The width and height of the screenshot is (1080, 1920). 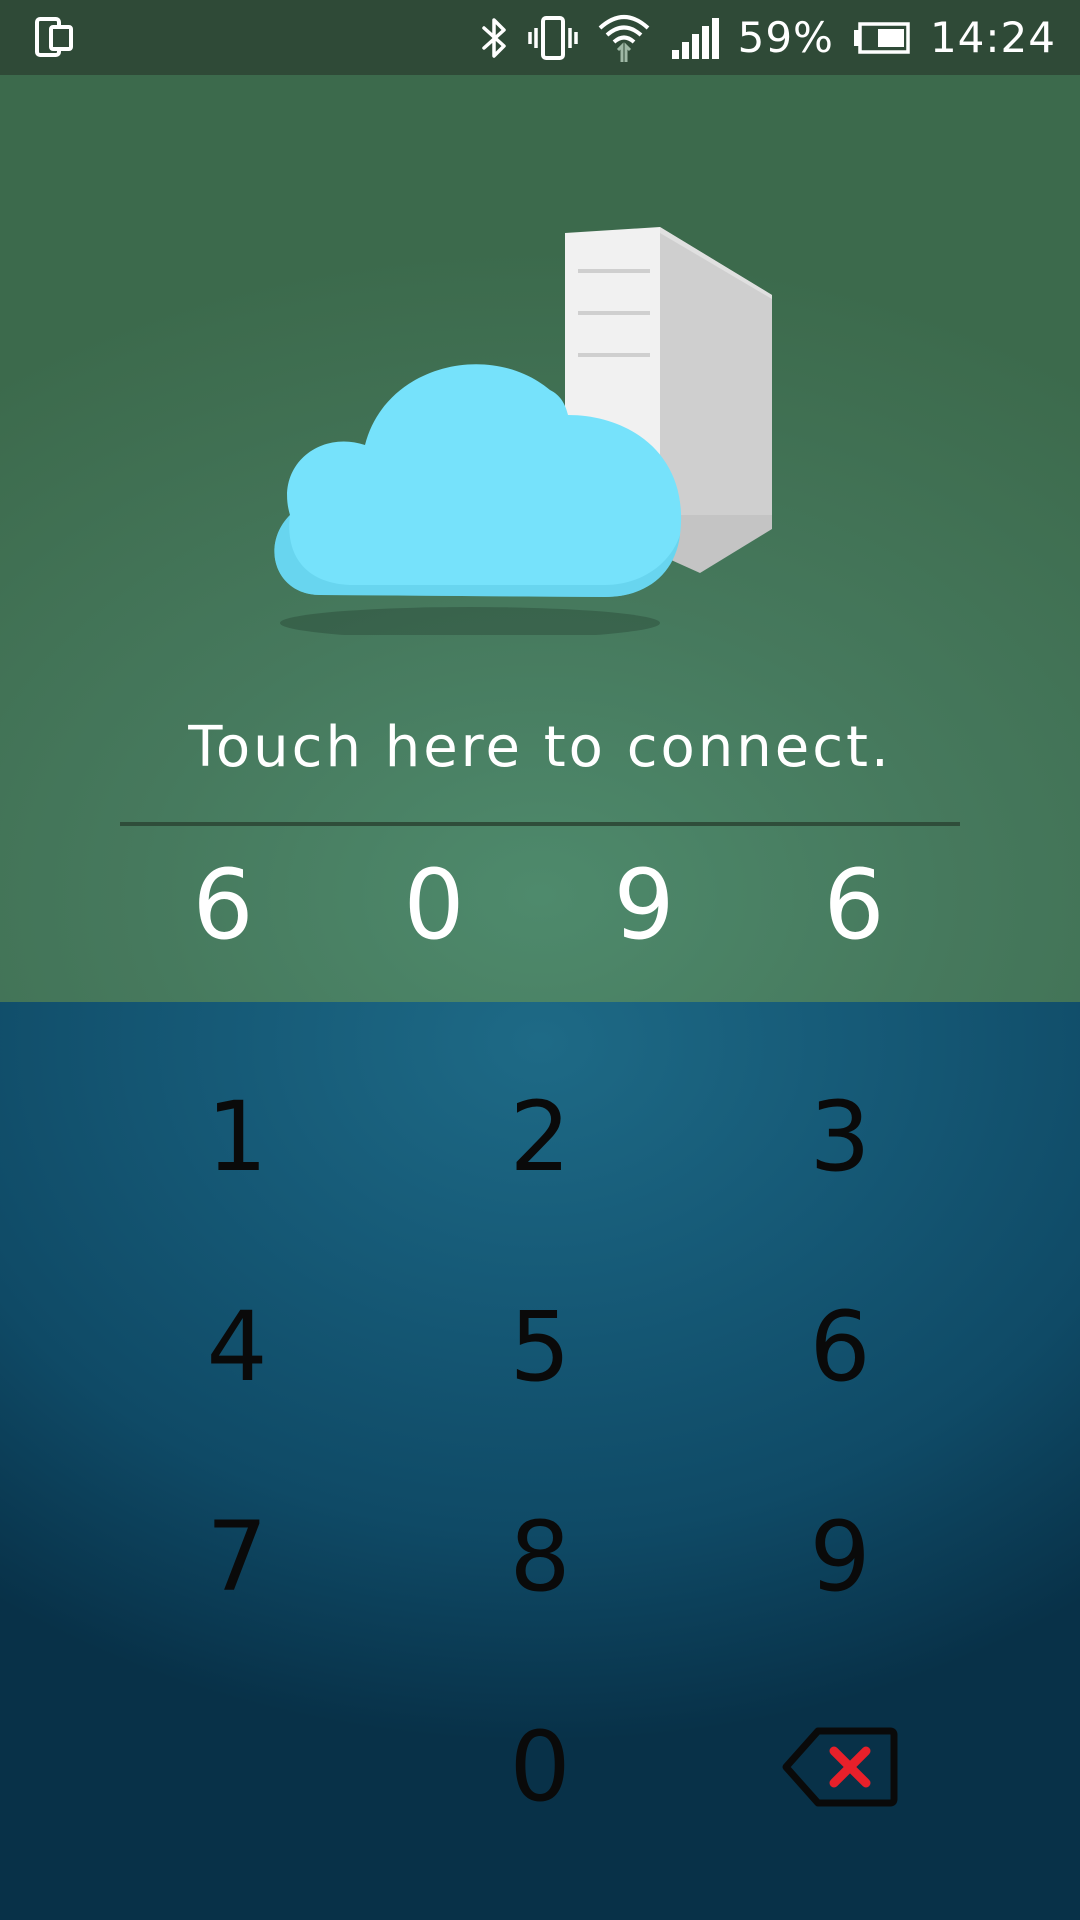 What do you see at coordinates (540, 1347) in the screenshot?
I see `key-5: 5` at bounding box center [540, 1347].